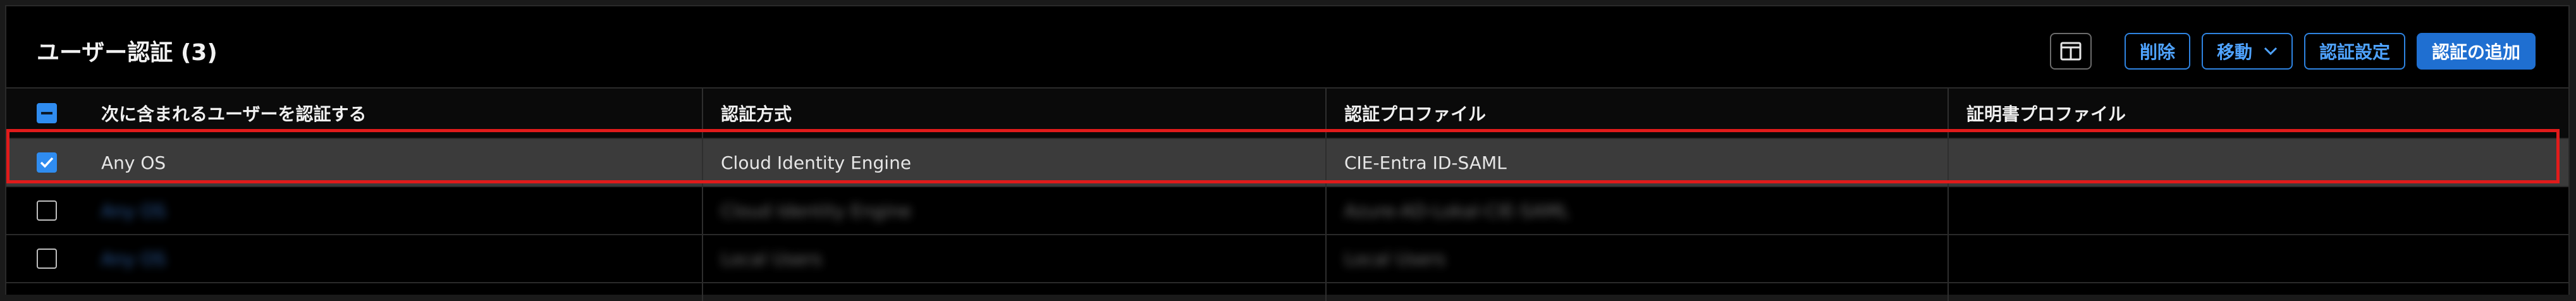 The image size is (2576, 301). Describe the element at coordinates (816, 210) in the screenshot. I see `cell-method-text: Cloud Identity Engine` at that location.